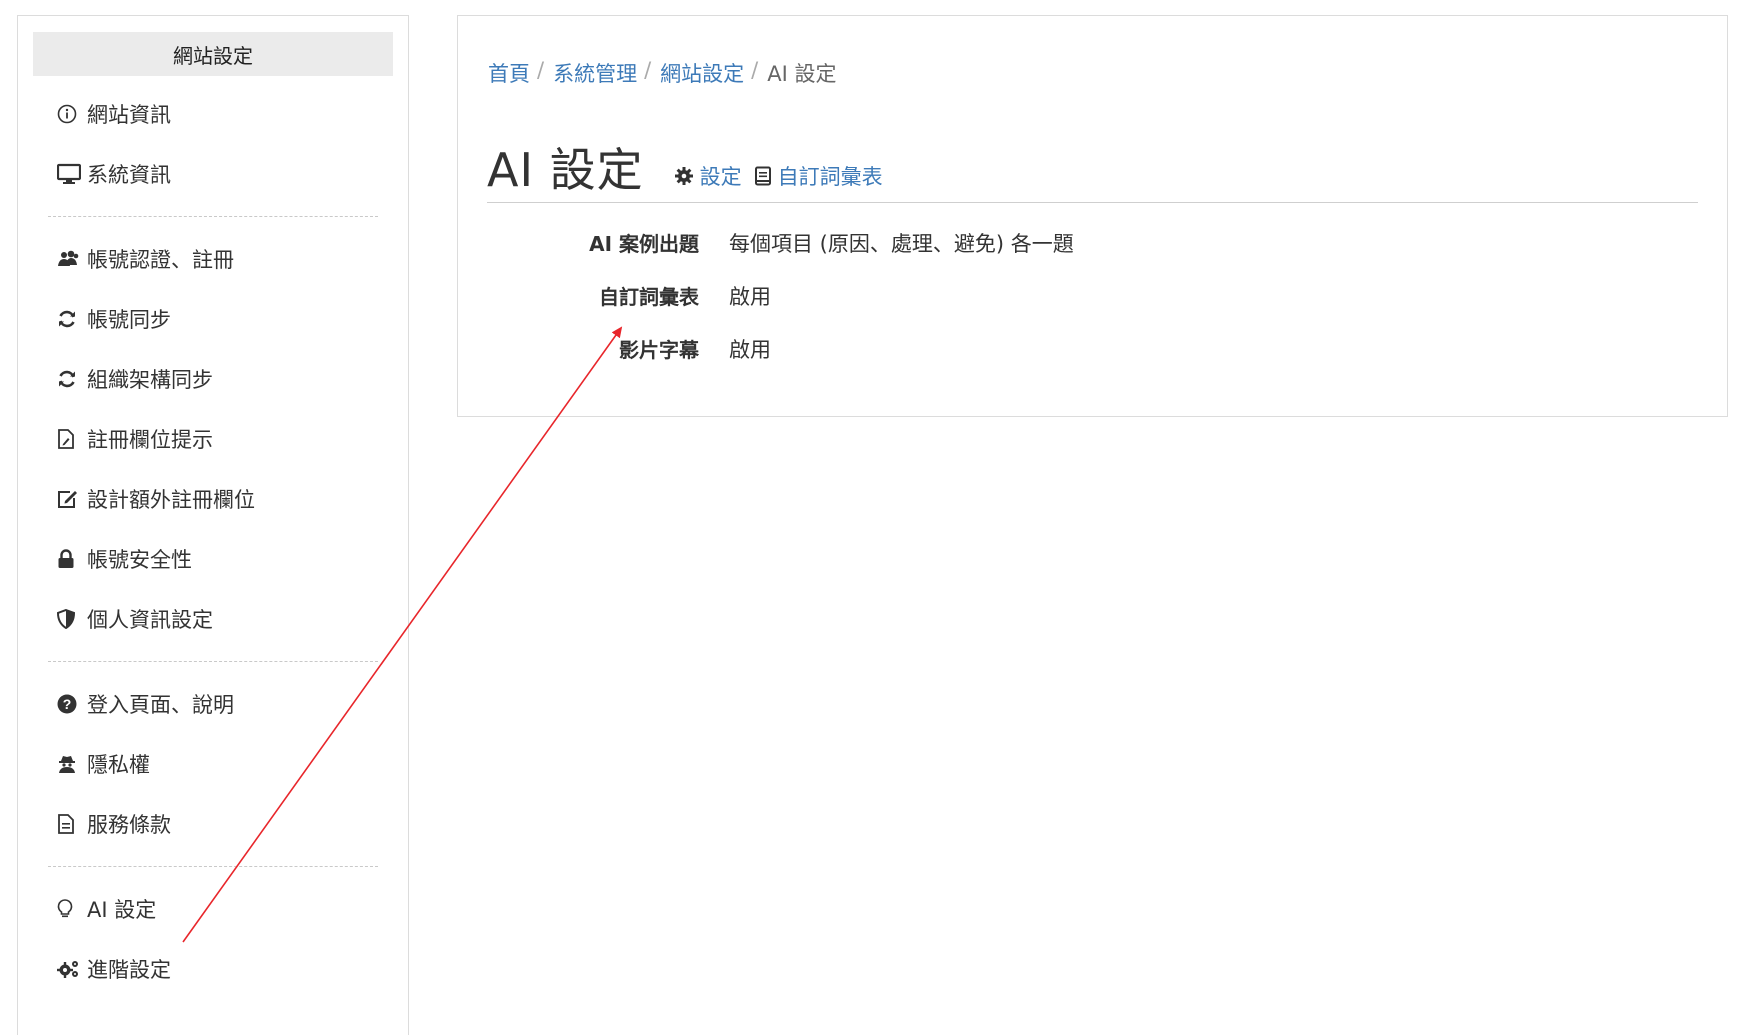  Describe the element at coordinates (122, 910) in the screenshot. I see `sidebar-item-label: AI 設定` at that location.